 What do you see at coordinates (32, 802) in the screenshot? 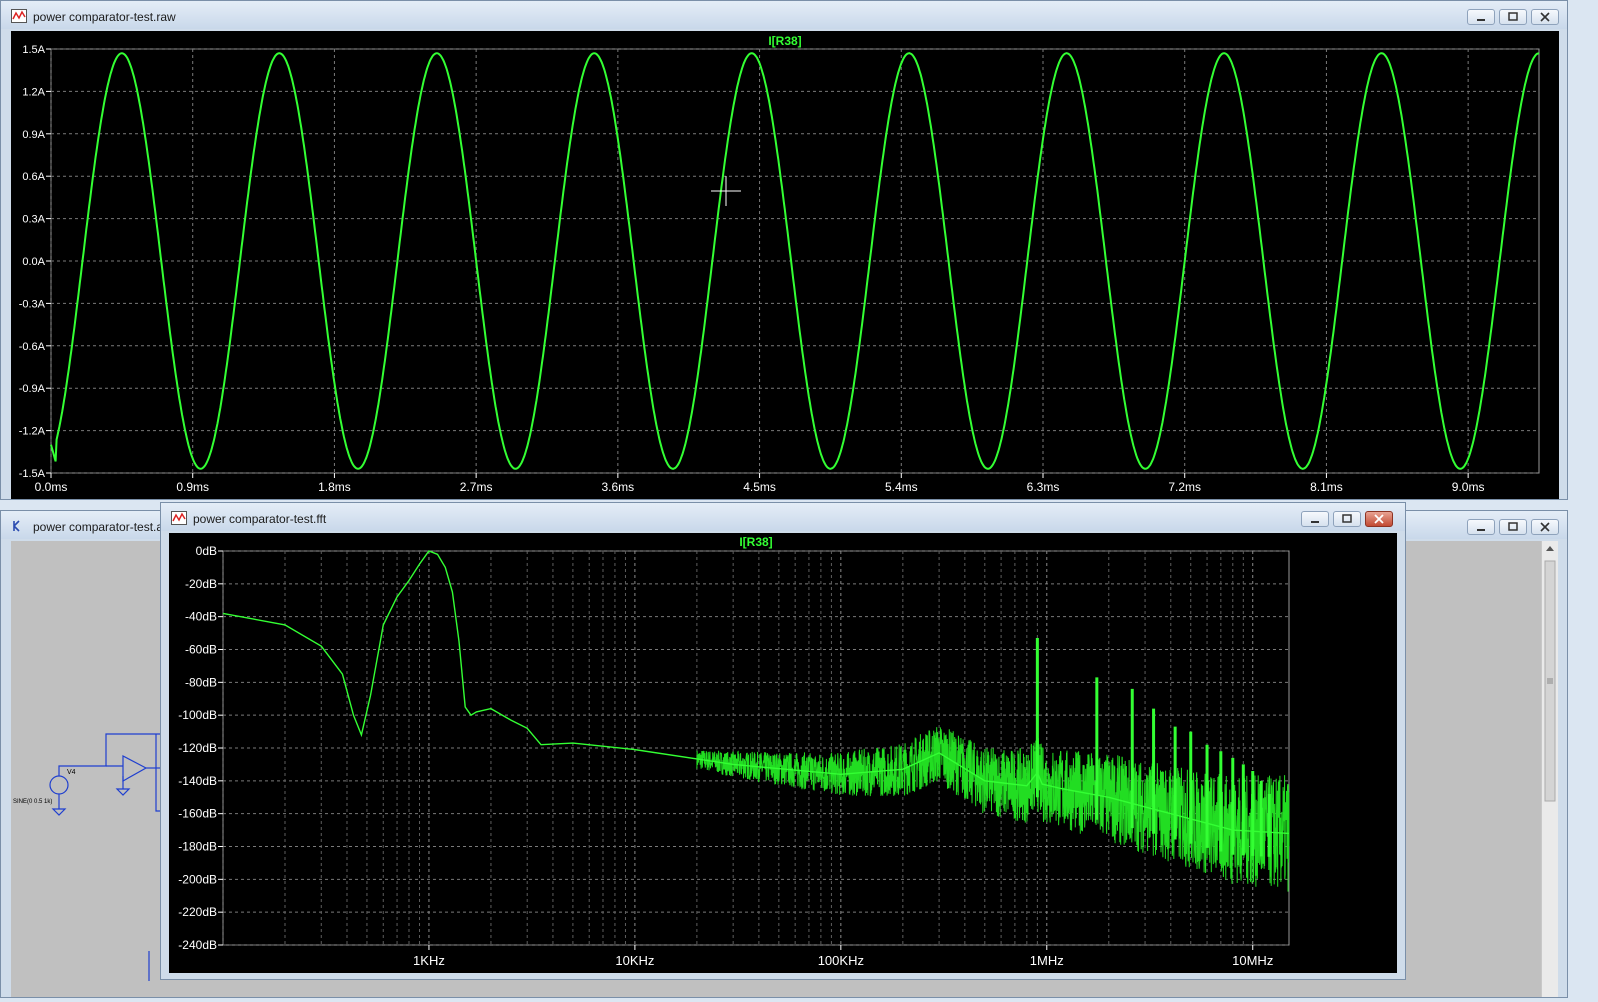
I see `schematic-source-label: SINE(0 0.5 1k)` at bounding box center [32, 802].